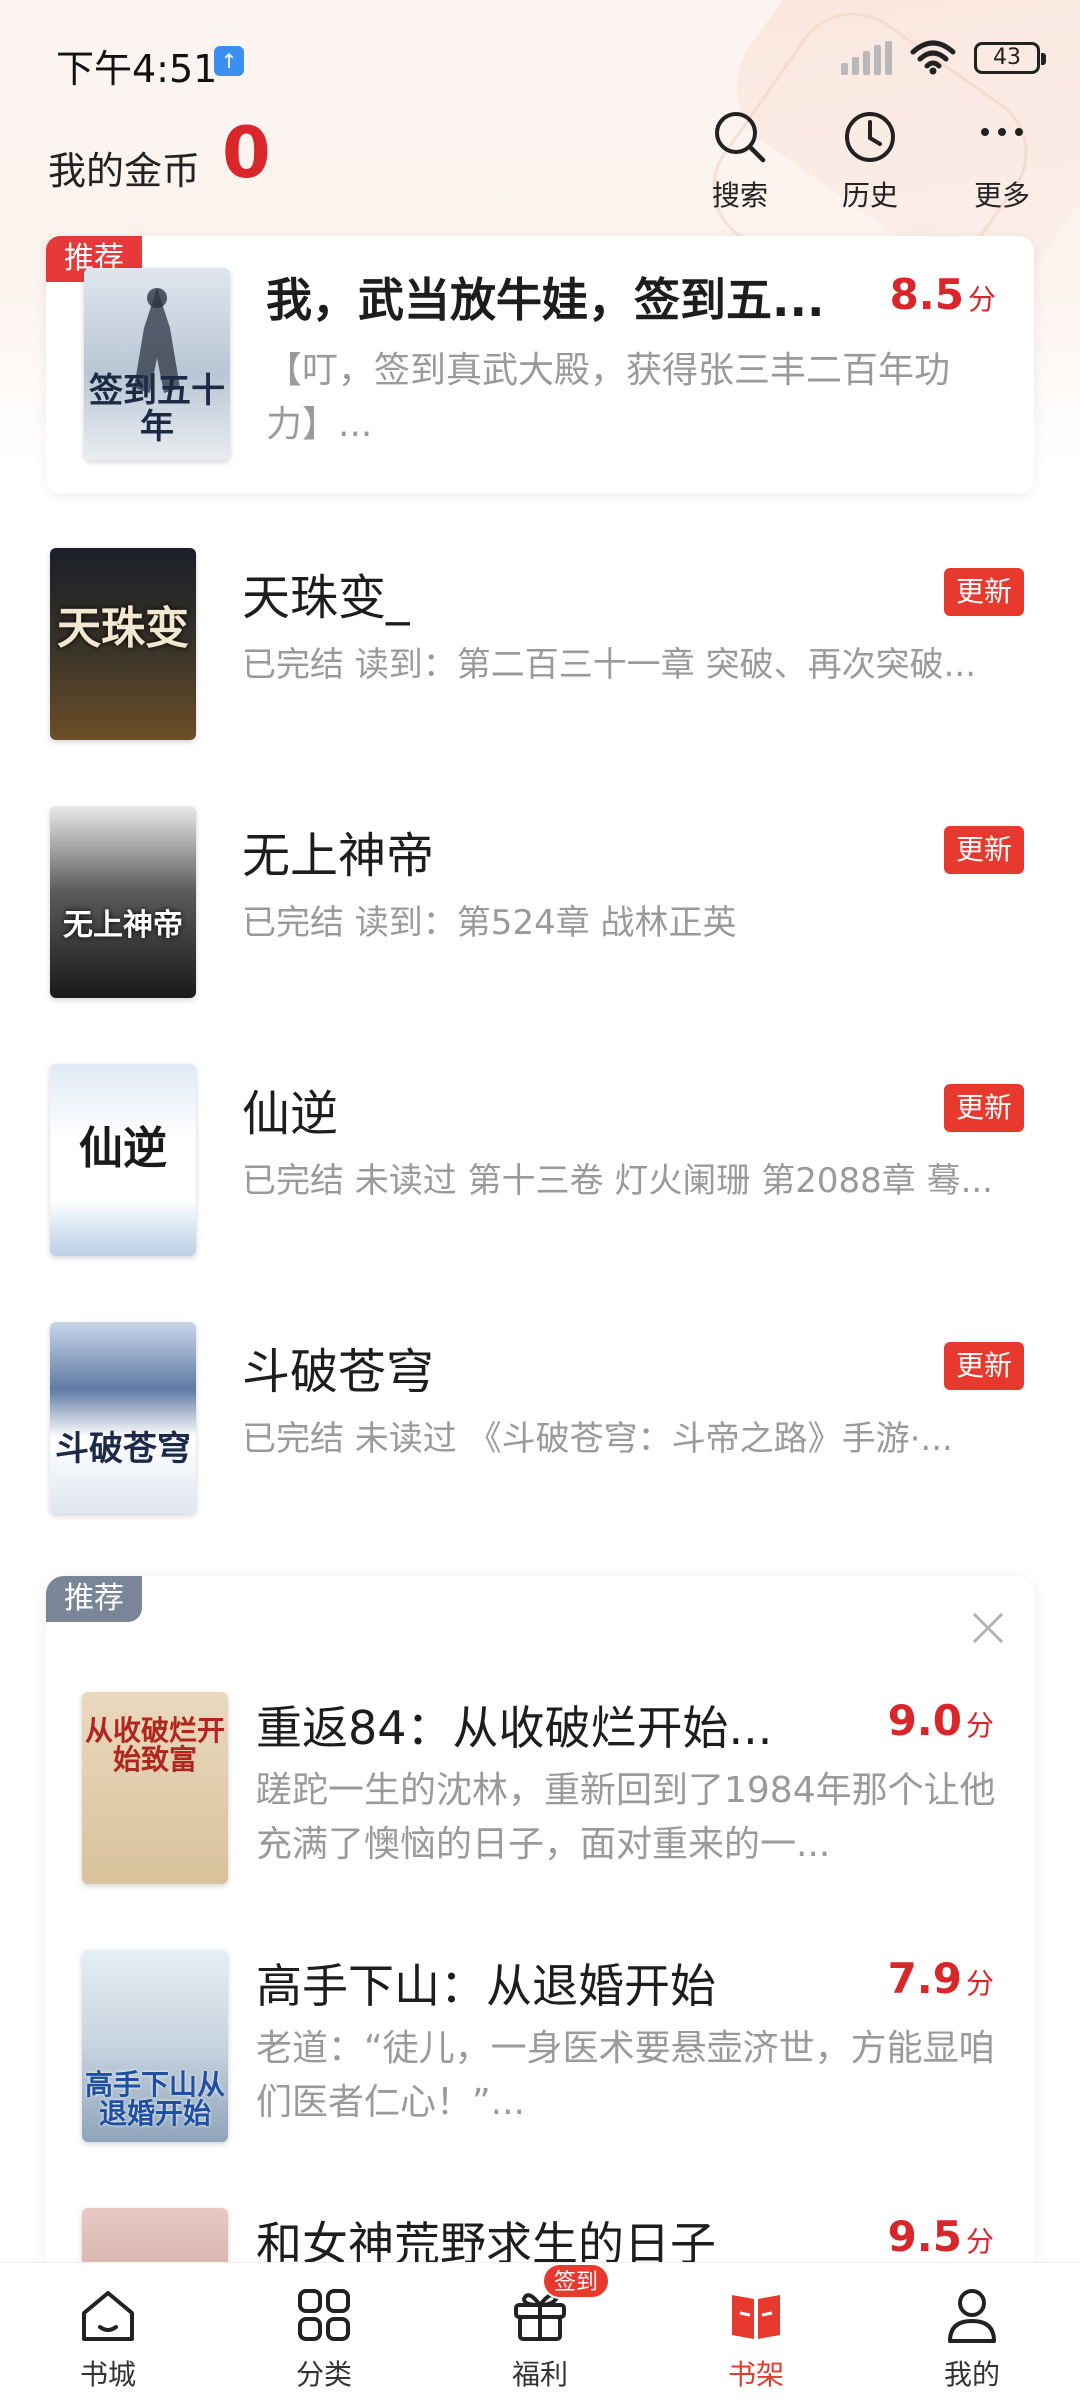 This screenshot has height=2400, width=1080. What do you see at coordinates (123, 628) in the screenshot?
I see `cover-title: 天珠变` at bounding box center [123, 628].